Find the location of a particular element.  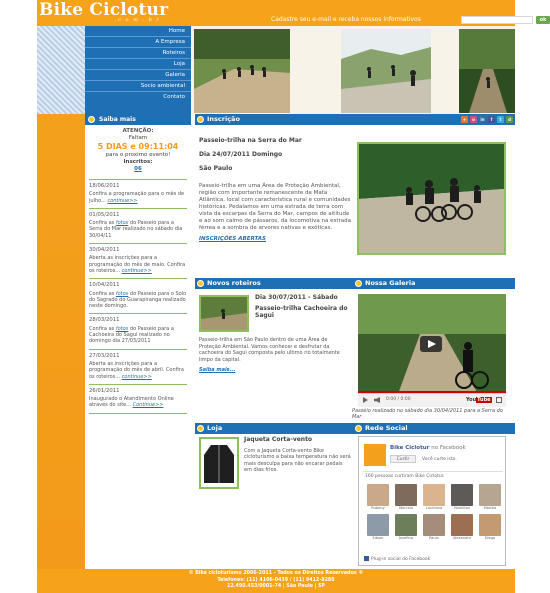

delicious-icon: d is located at coordinates (509, 119).